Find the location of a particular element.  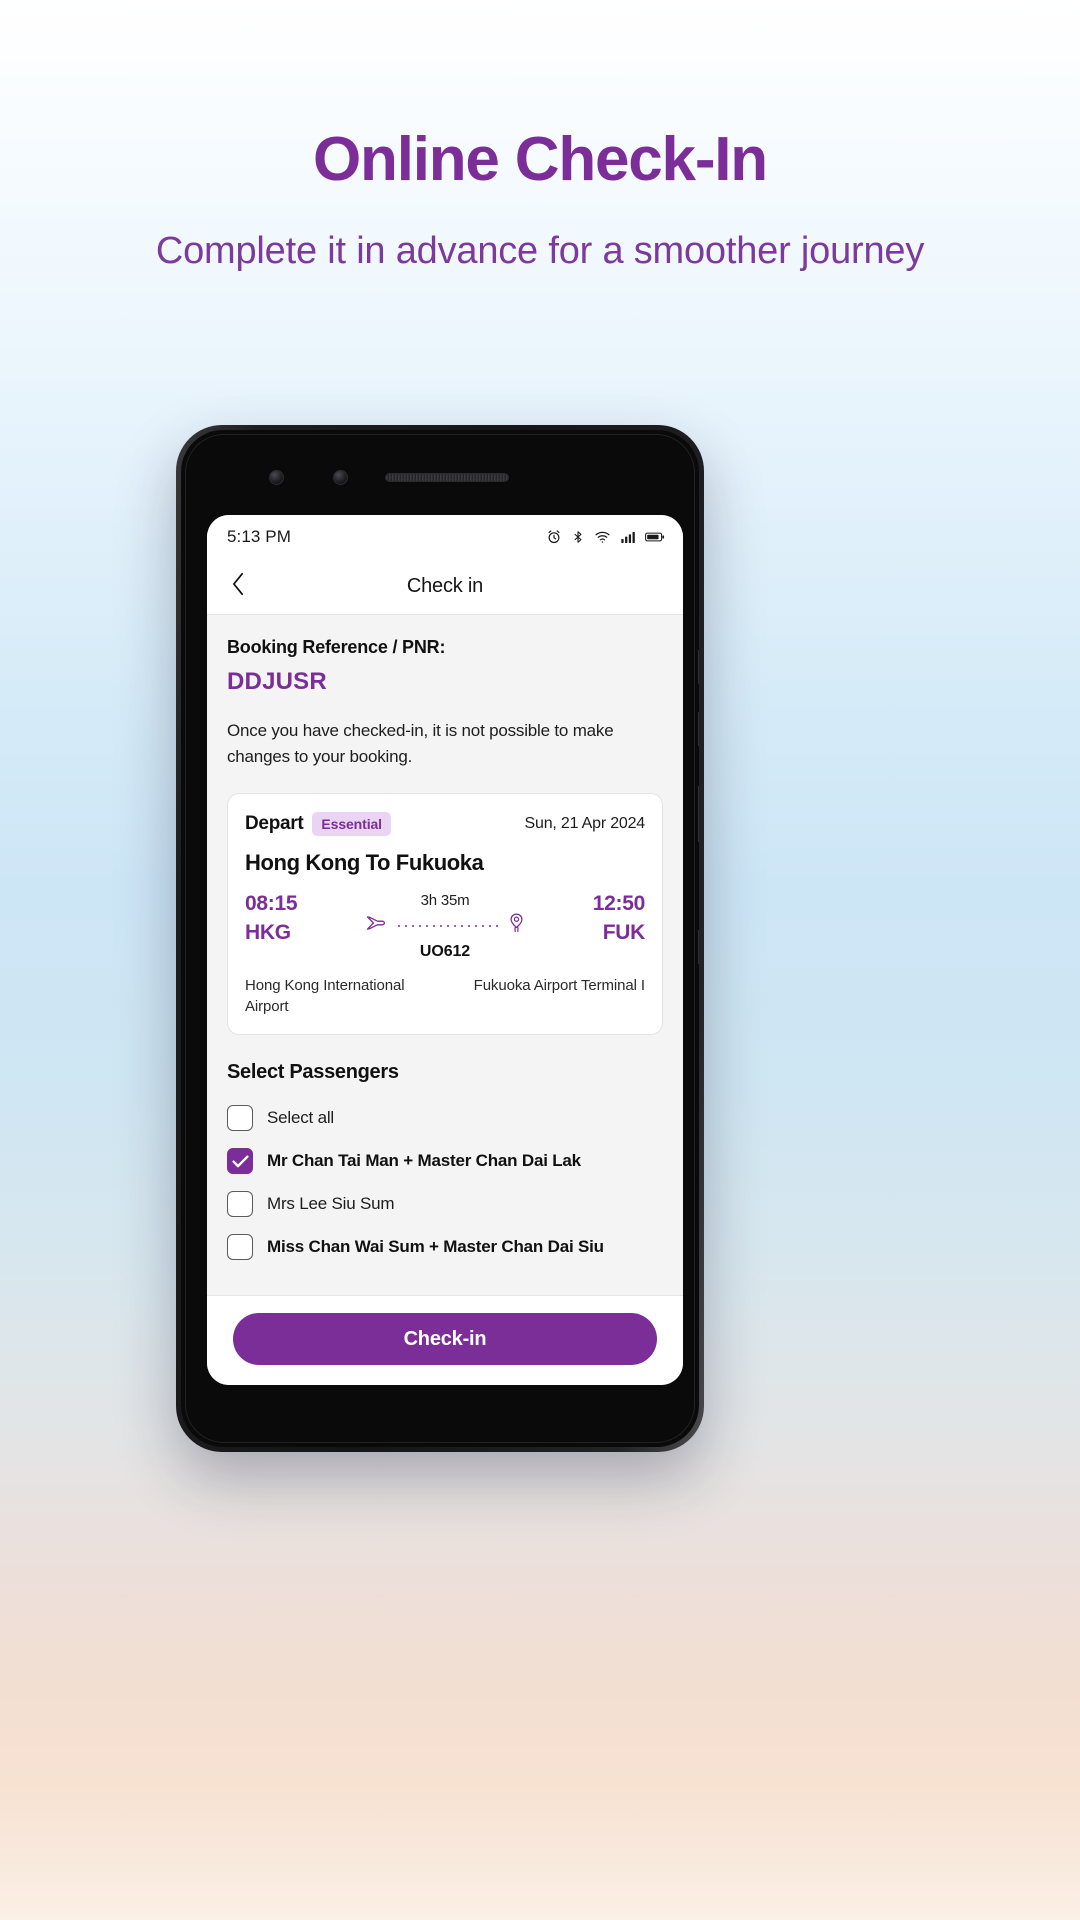

page-title: Online Check-In is located at coordinates (540, 159).